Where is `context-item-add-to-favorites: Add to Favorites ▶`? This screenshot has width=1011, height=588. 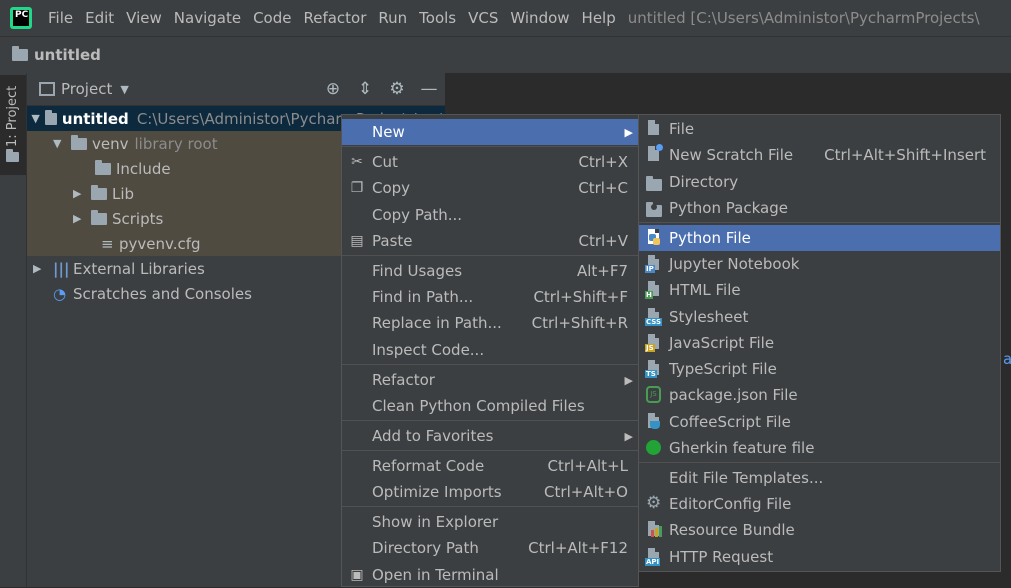 context-item-add-to-favorites: Add to Favorites ▶ is located at coordinates (490, 436).